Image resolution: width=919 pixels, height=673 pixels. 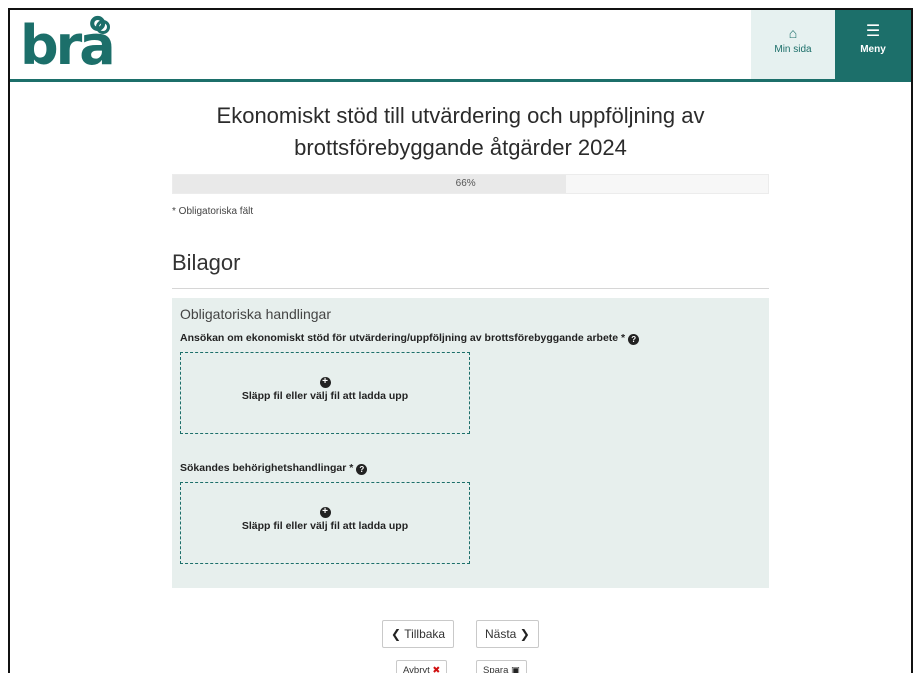 I want to click on next-button: Nästa ❯, so click(x=507, y=634).